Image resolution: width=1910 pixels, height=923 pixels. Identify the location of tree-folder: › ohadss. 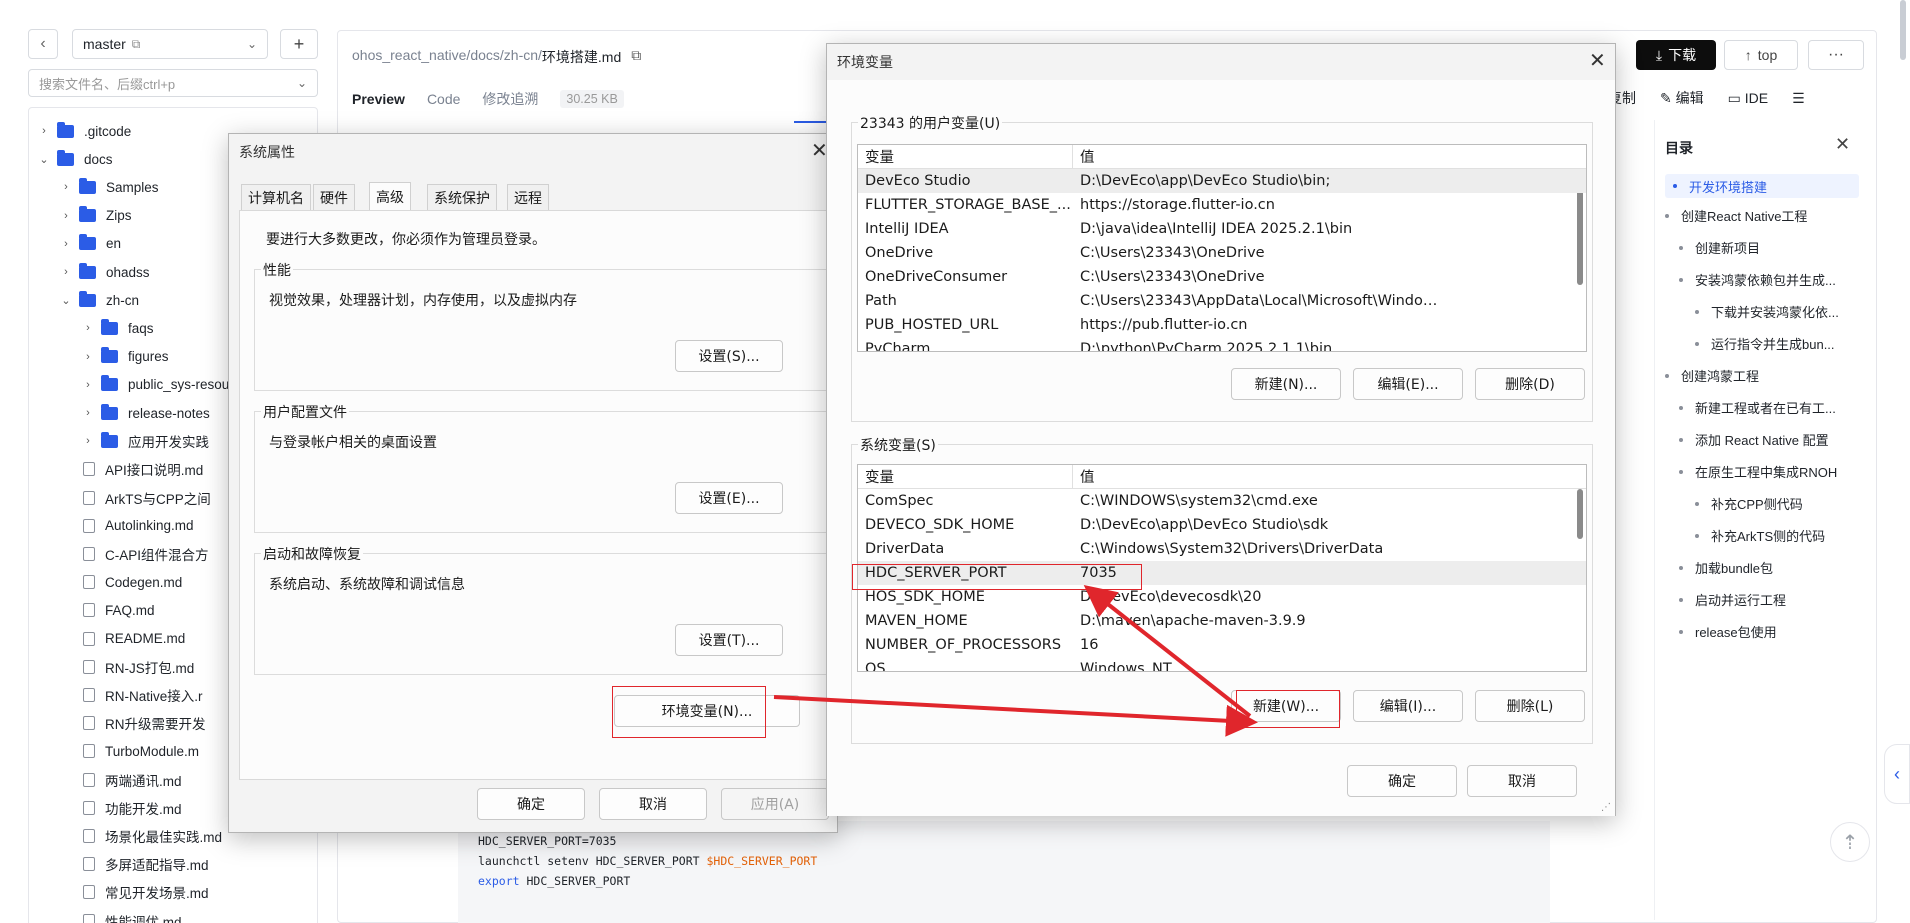
(104, 272).